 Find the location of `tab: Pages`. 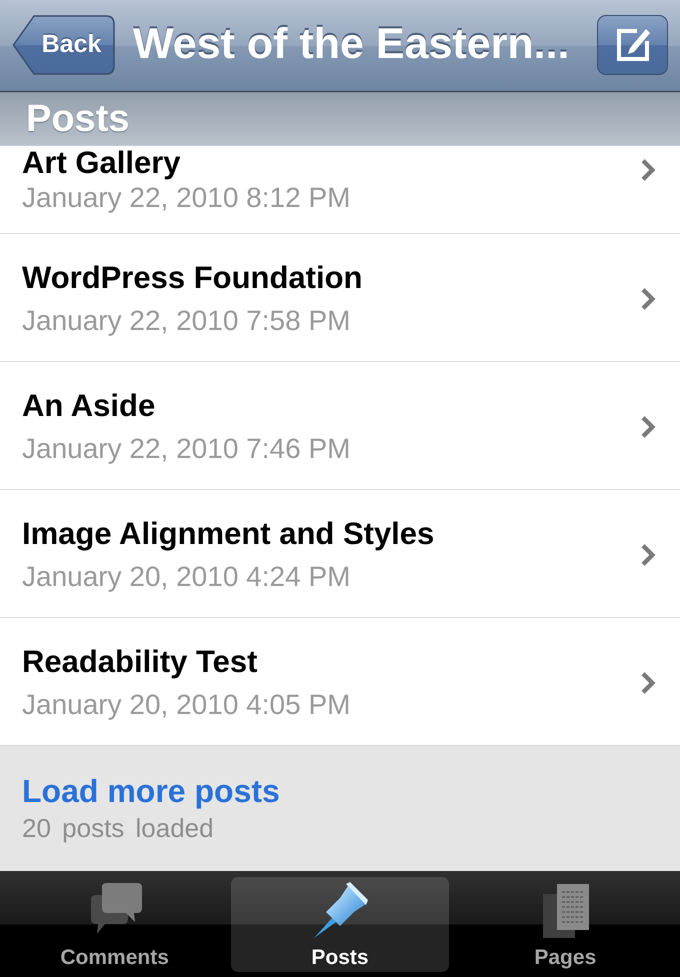

tab: Pages is located at coordinates (565, 924).